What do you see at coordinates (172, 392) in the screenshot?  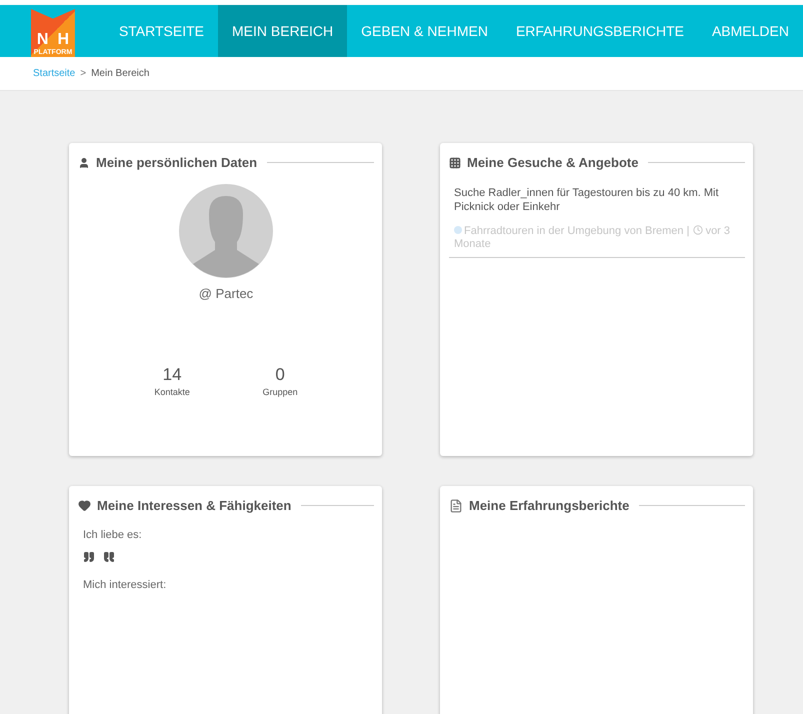 I see `stat-label: Kontakte` at bounding box center [172, 392].